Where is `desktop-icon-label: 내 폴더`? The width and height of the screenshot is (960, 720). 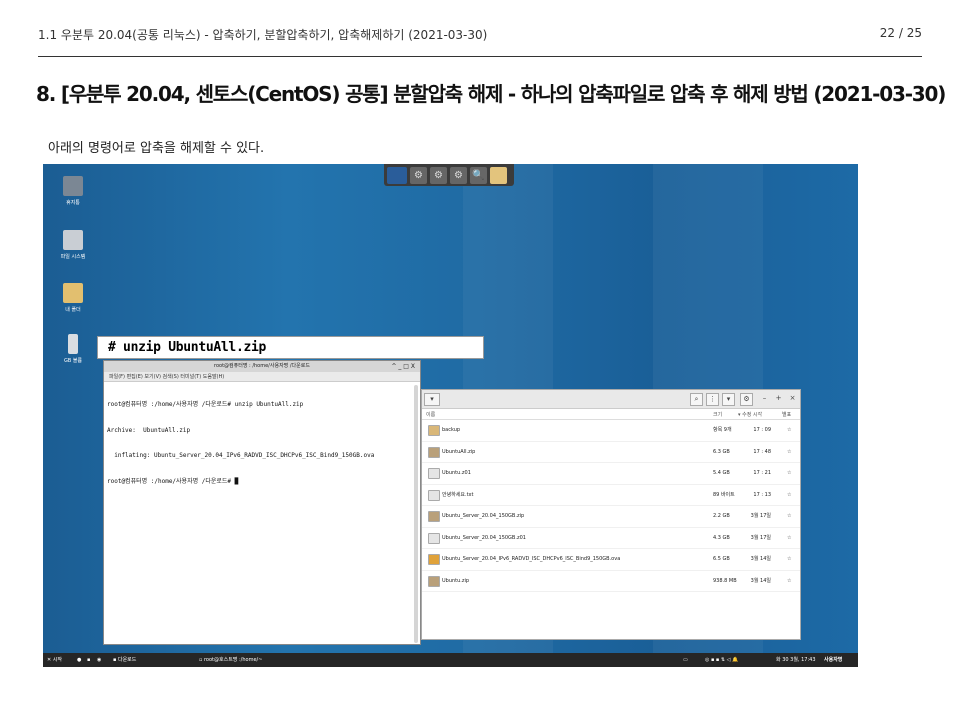
desktop-icon-label: 내 폴더 is located at coordinates (73, 310).